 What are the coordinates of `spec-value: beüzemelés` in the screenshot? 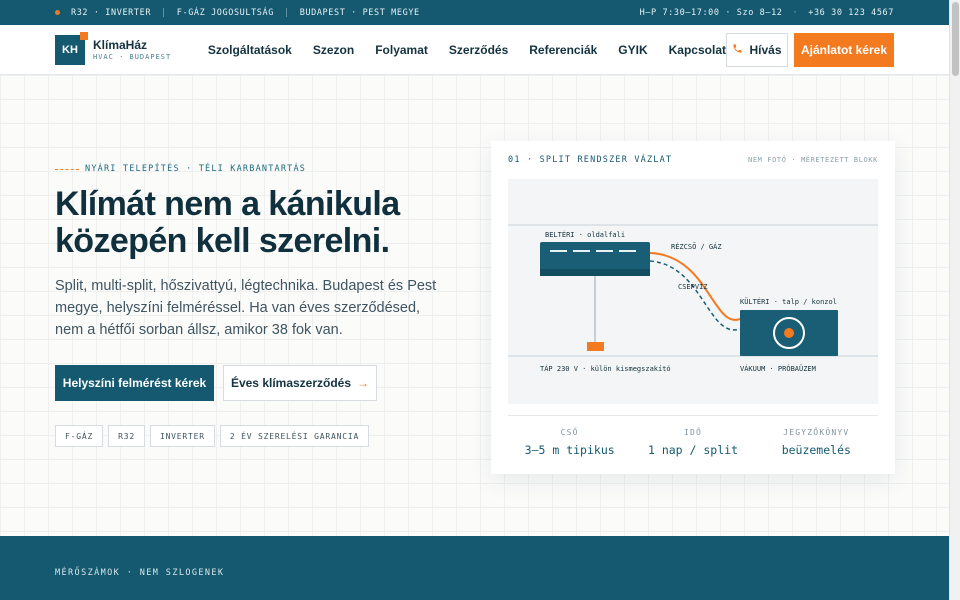 It's located at (816, 450).